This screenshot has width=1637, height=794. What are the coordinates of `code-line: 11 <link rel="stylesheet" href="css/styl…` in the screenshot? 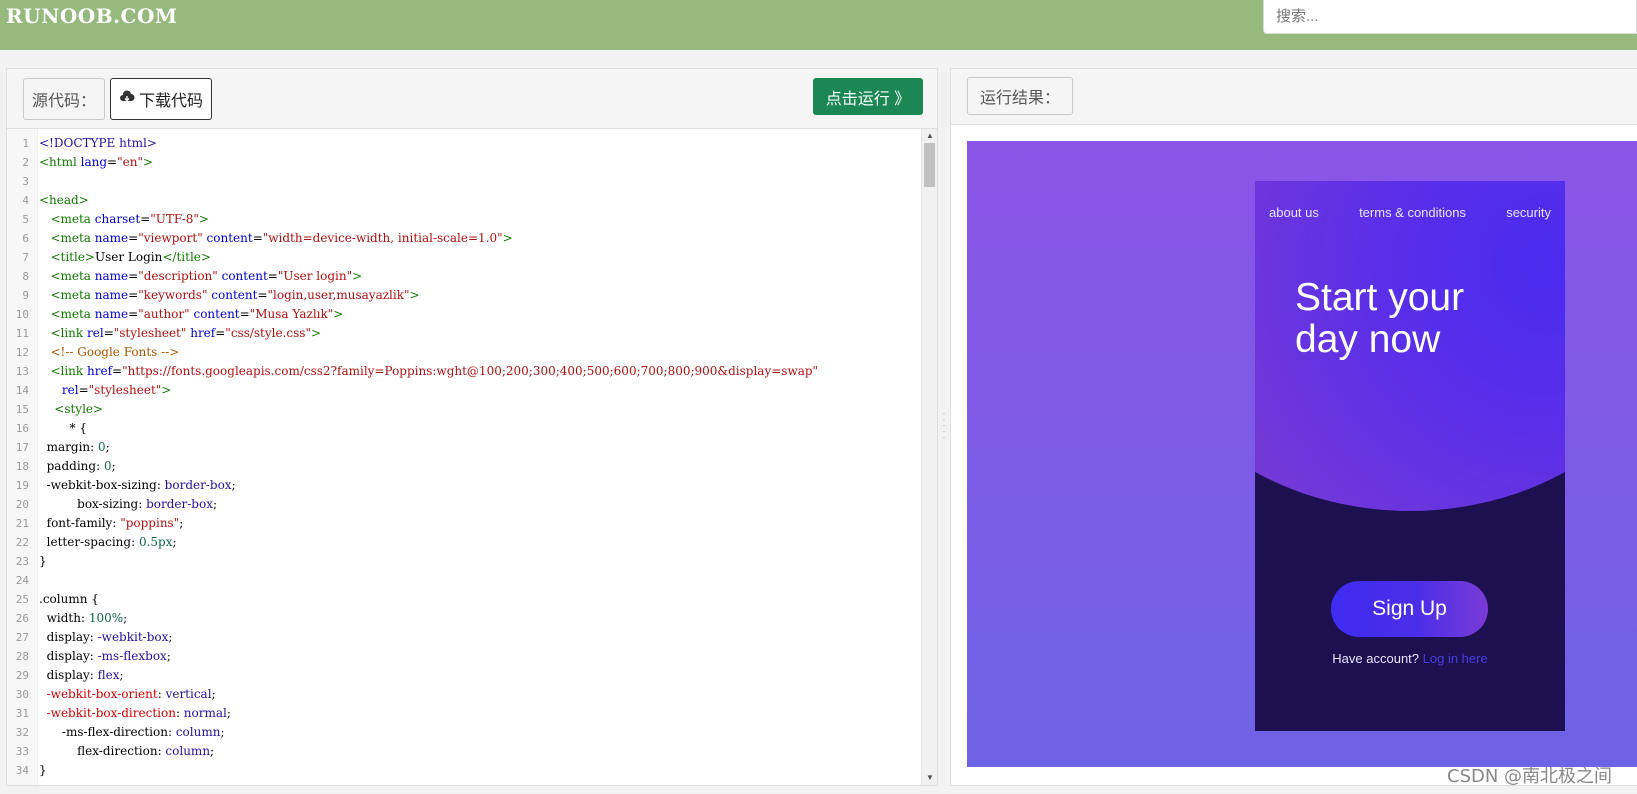 It's located at (462, 333).